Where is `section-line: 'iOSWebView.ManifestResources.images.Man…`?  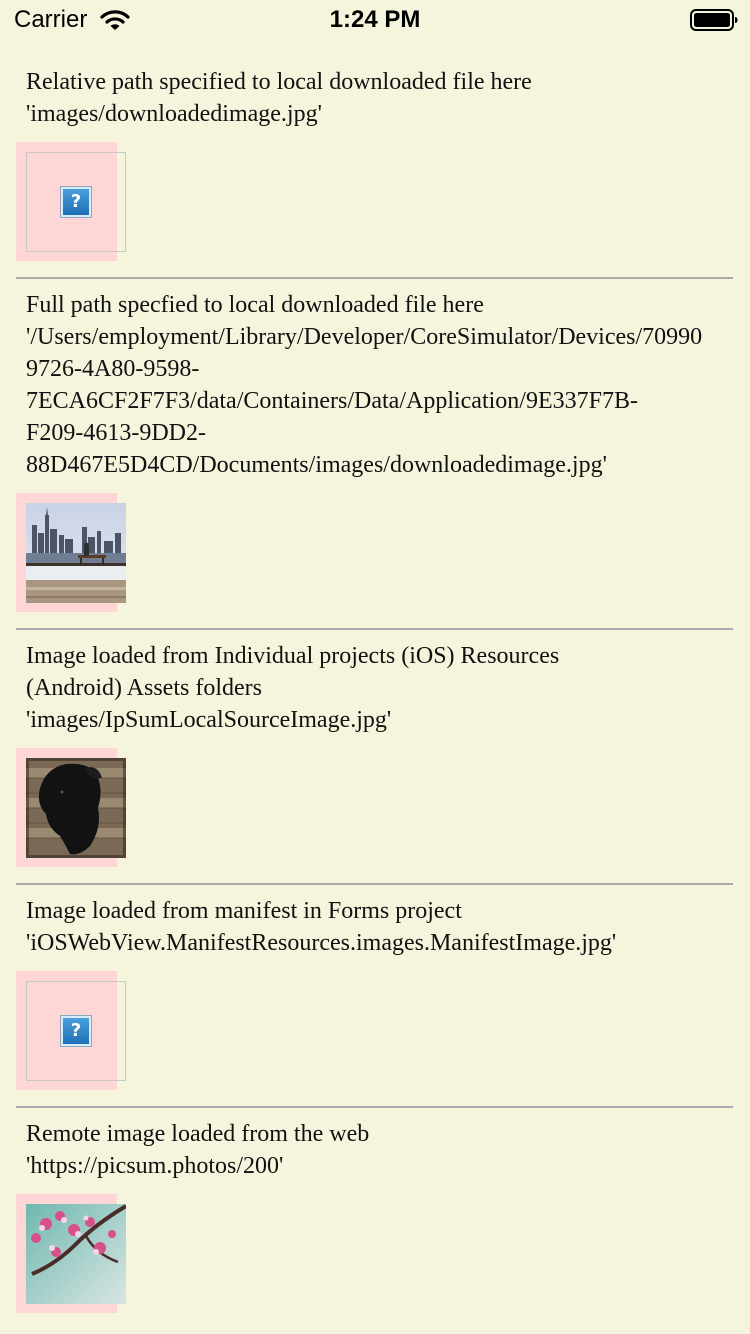
section-line: 'iOSWebView.ManifestResources.images.Man… is located at coordinates (321, 943).